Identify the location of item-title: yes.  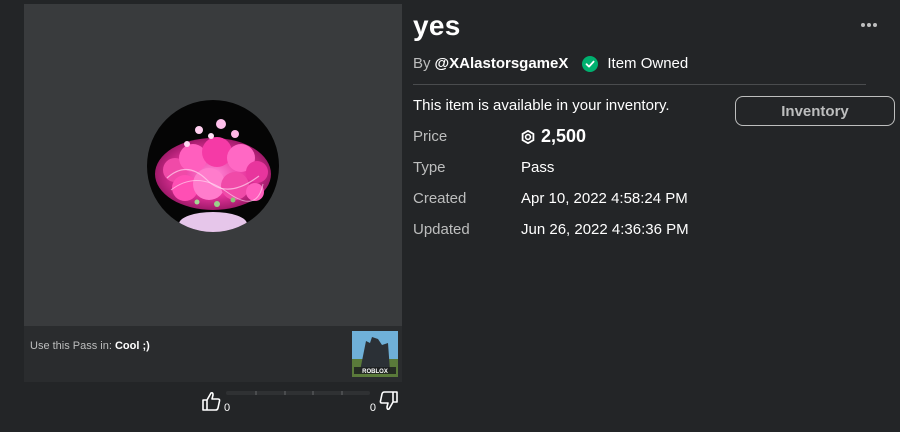
(437, 25).